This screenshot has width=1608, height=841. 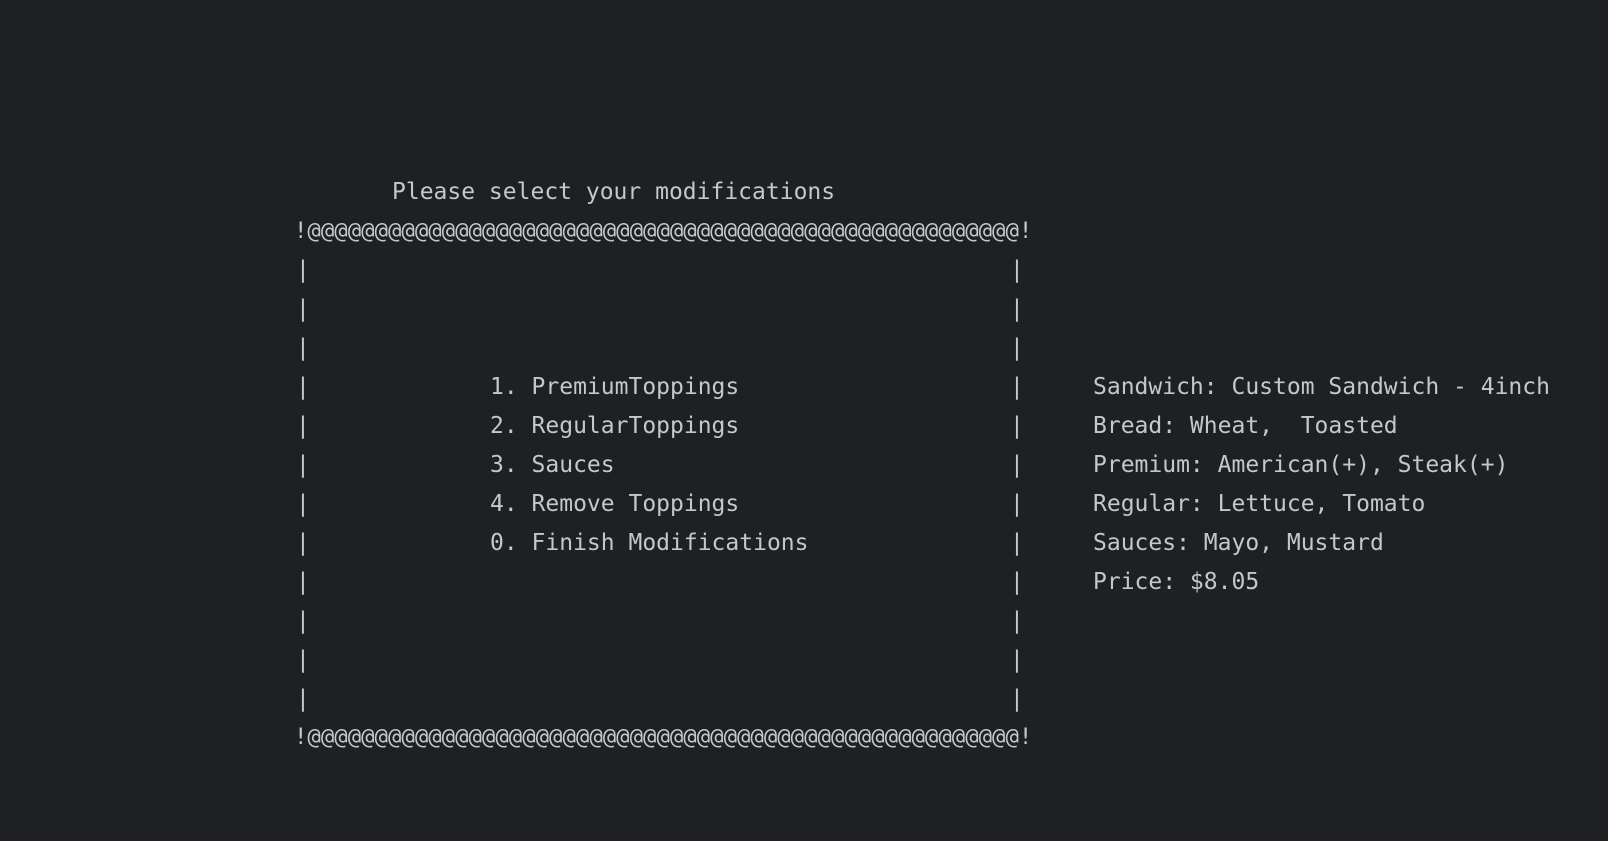 I want to click on menu-item-finish-modifications: 0. Finish Modifications, so click(x=649, y=543).